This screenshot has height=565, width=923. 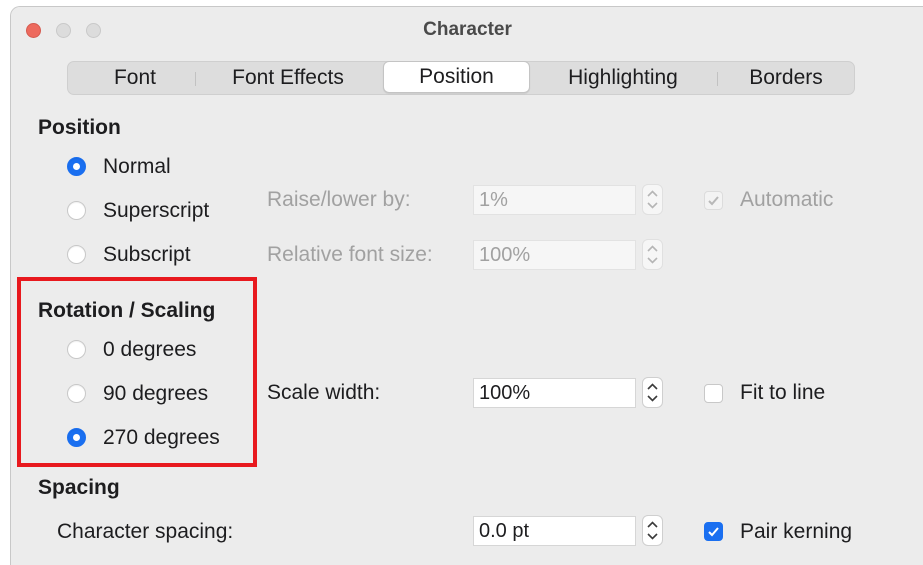 What do you see at coordinates (787, 199) in the screenshot?
I see `automatic-label: Automatic` at bounding box center [787, 199].